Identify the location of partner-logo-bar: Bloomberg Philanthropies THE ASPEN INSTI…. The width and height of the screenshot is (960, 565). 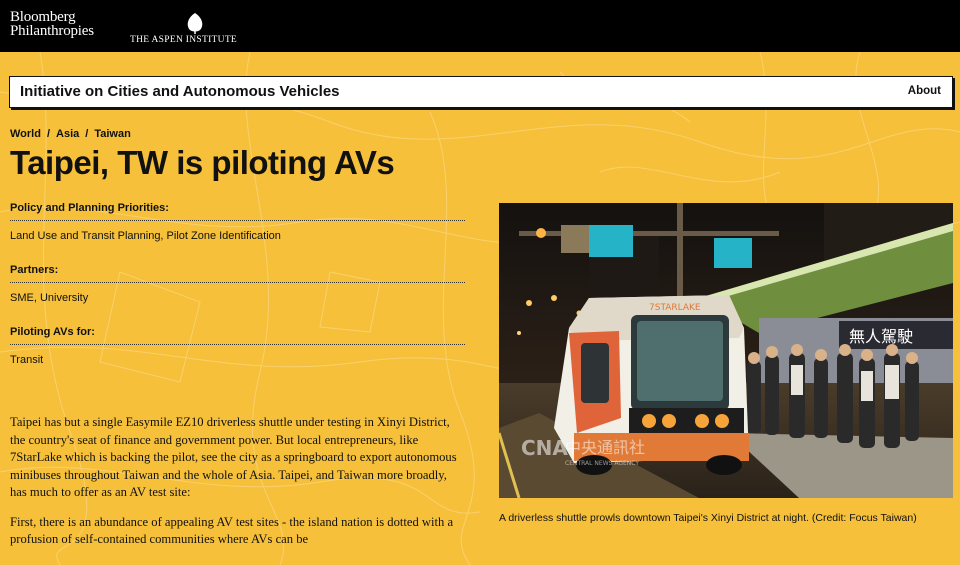
(480, 26).